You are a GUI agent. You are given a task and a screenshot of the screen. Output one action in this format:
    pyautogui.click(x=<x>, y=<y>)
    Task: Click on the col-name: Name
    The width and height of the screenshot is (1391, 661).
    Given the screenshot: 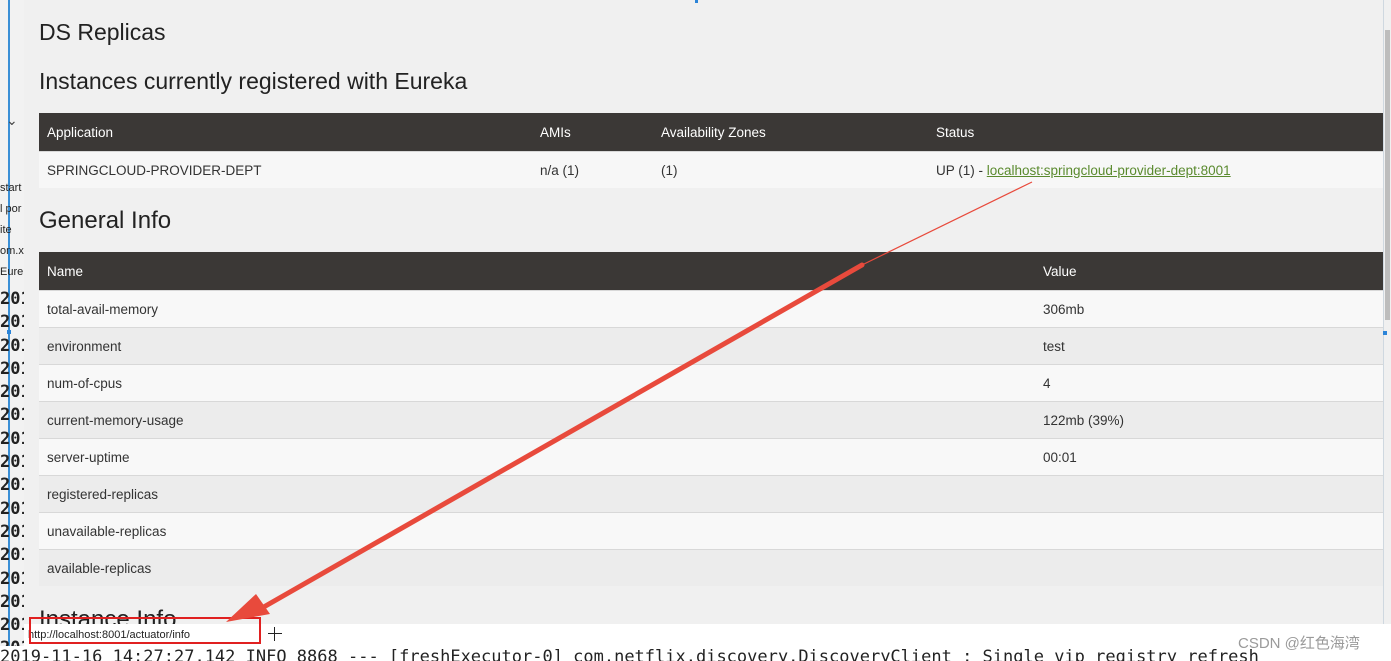 What is the action you would take?
    pyautogui.click(x=537, y=271)
    